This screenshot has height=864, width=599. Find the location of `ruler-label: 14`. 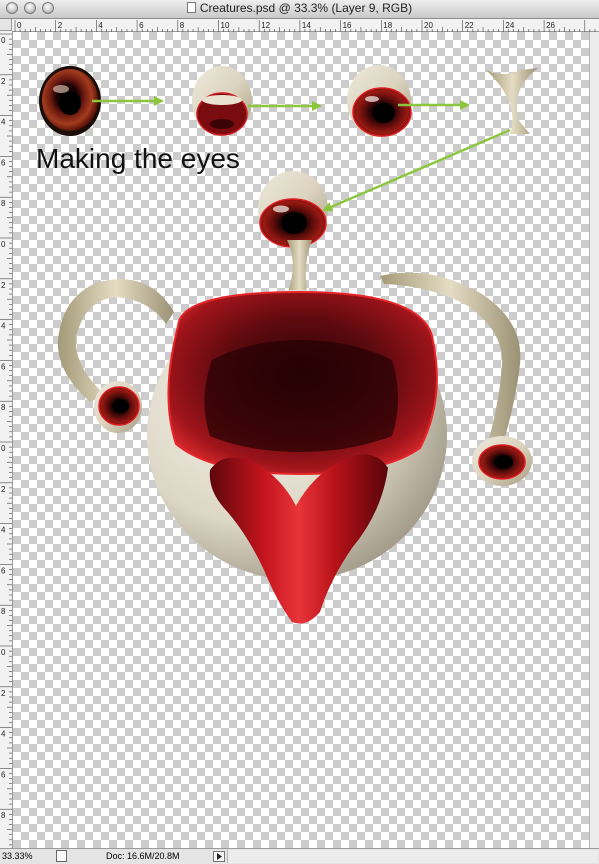

ruler-label: 14 is located at coordinates (306, 25).